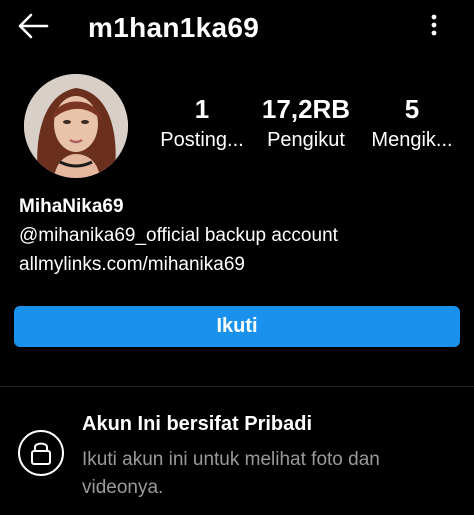 The width and height of the screenshot is (474, 515). I want to click on vertical-dots-icon, so click(434, 25).